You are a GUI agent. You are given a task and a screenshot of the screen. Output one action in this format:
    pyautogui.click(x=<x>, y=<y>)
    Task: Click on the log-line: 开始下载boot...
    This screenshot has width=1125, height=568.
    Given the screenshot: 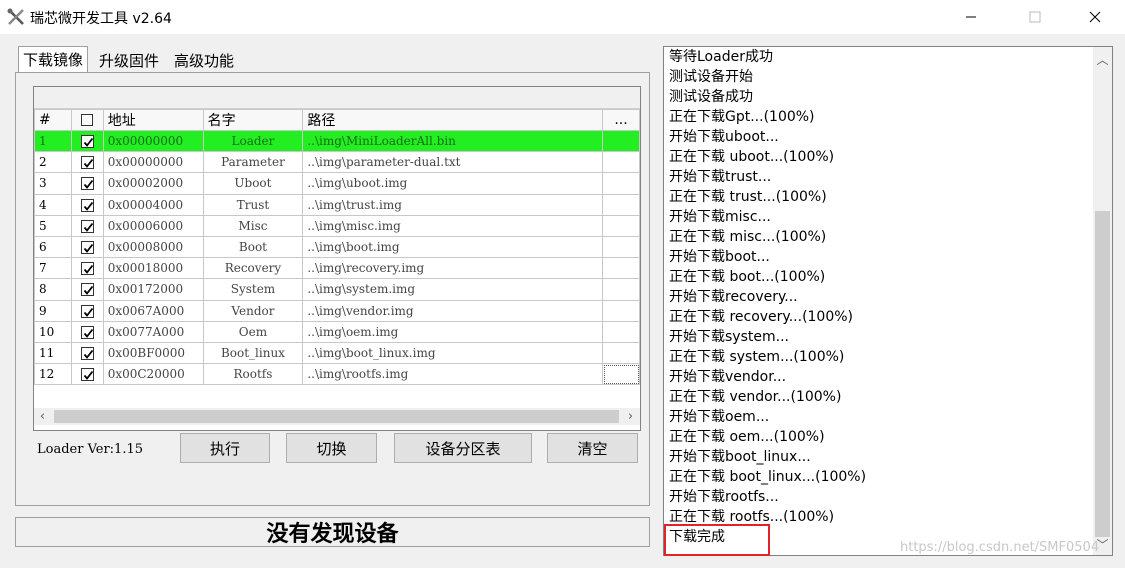 What is the action you would take?
    pyautogui.click(x=719, y=257)
    